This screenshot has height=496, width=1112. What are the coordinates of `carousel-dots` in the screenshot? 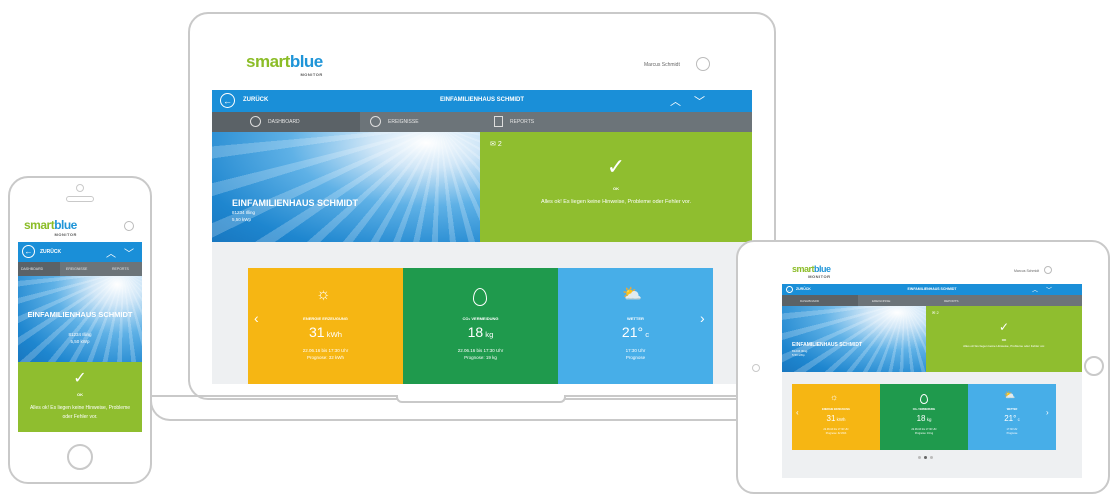 It's located at (925, 457).